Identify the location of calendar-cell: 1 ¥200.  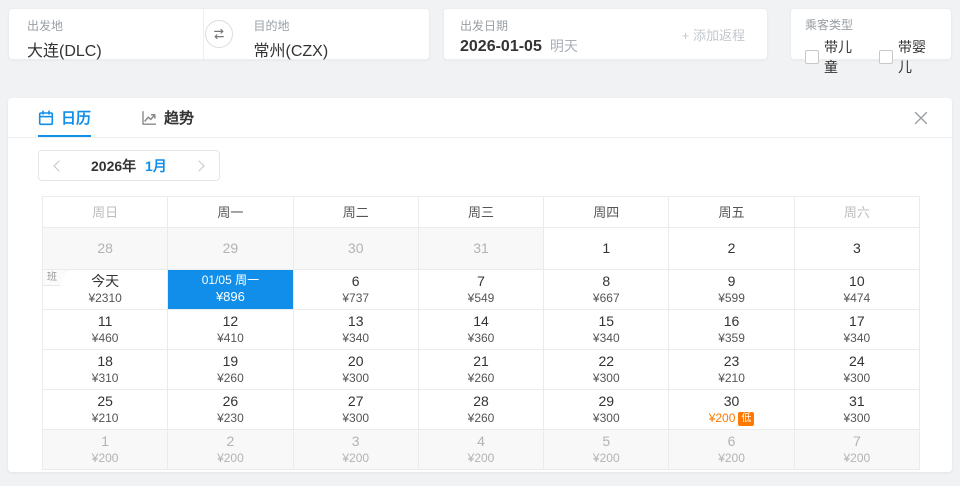
(106, 450).